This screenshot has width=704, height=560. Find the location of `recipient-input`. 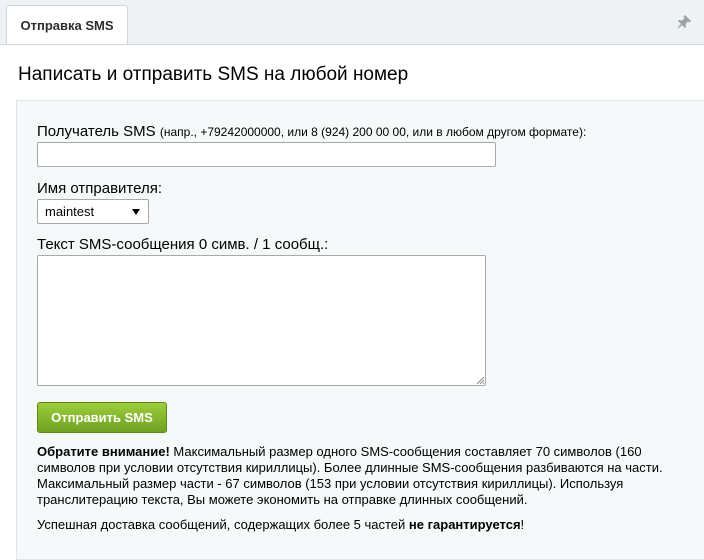

recipient-input is located at coordinates (266, 154).